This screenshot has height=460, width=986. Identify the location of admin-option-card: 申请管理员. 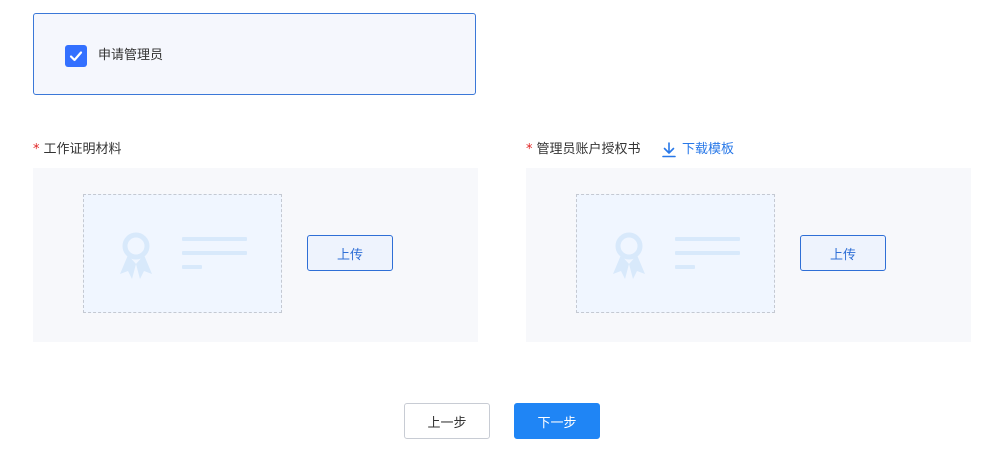
(254, 54).